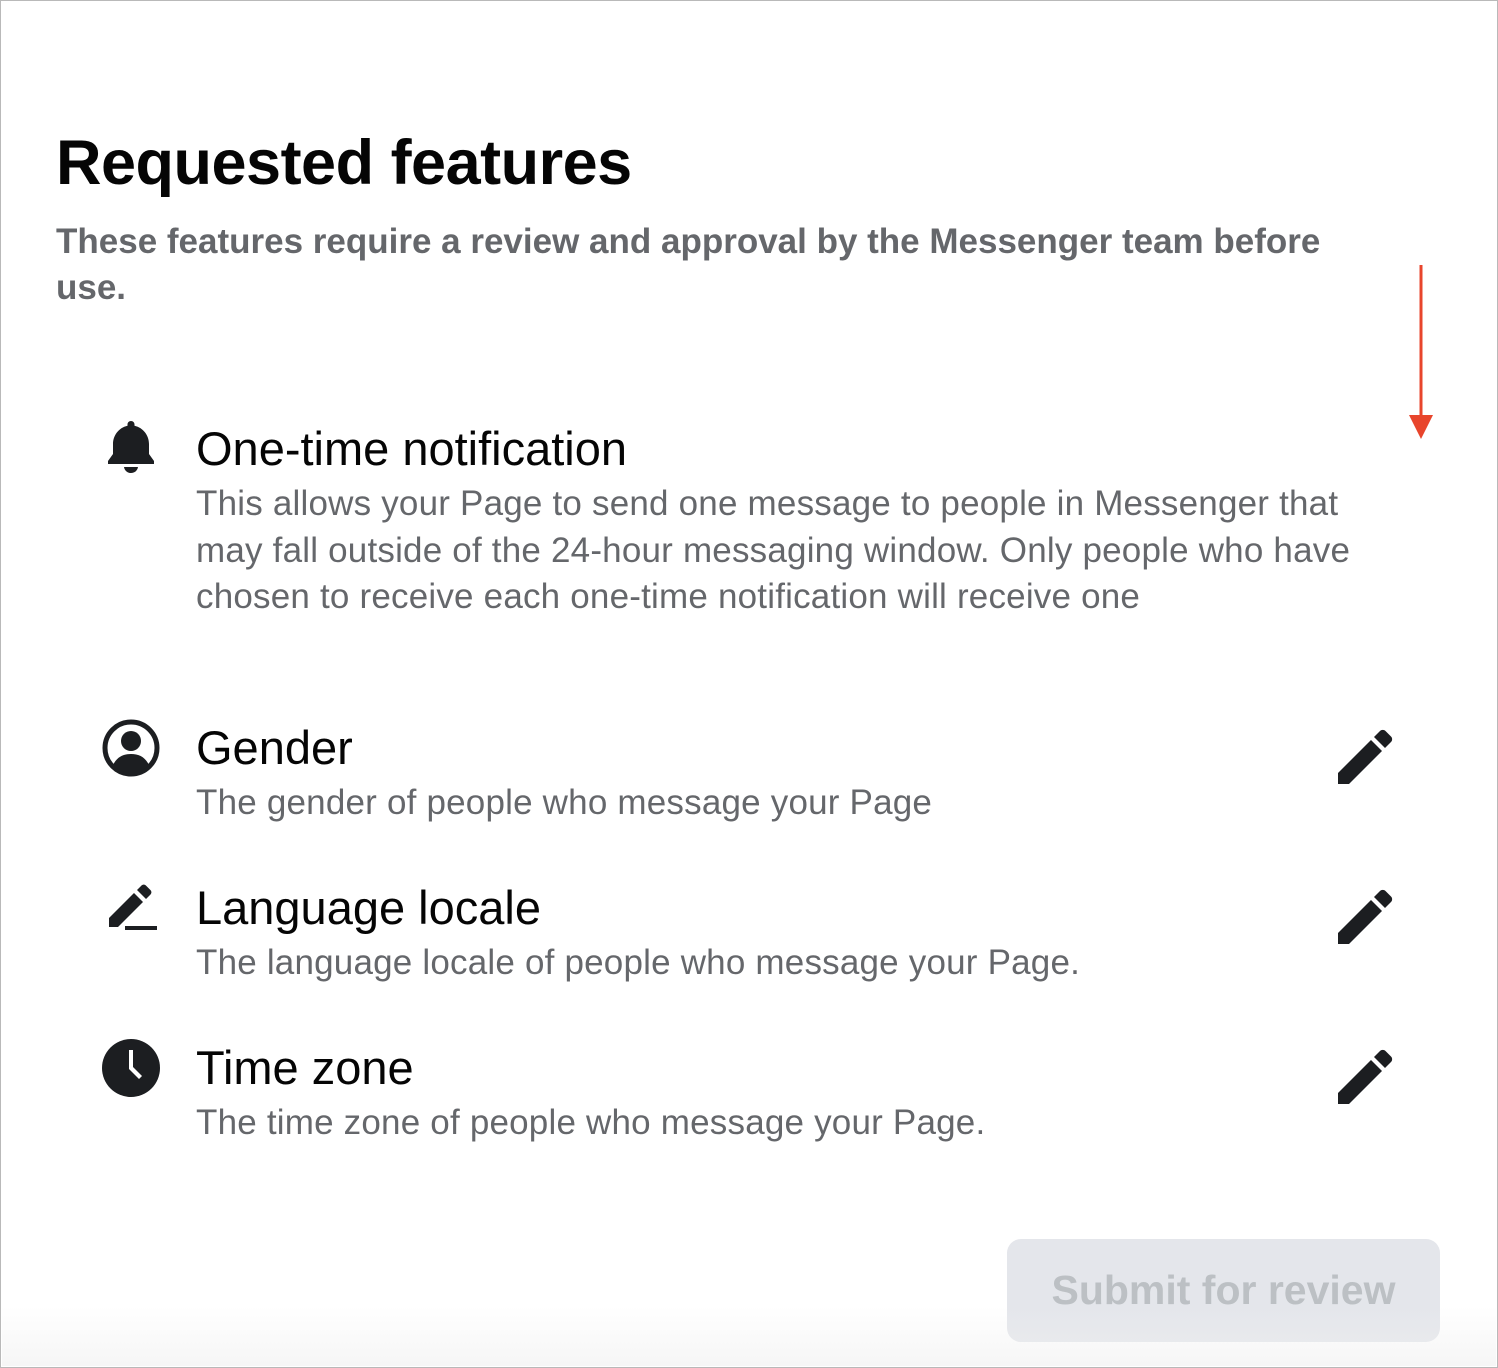  What do you see at coordinates (1223, 1290) in the screenshot?
I see `submit-for-review-button: Submit for review` at bounding box center [1223, 1290].